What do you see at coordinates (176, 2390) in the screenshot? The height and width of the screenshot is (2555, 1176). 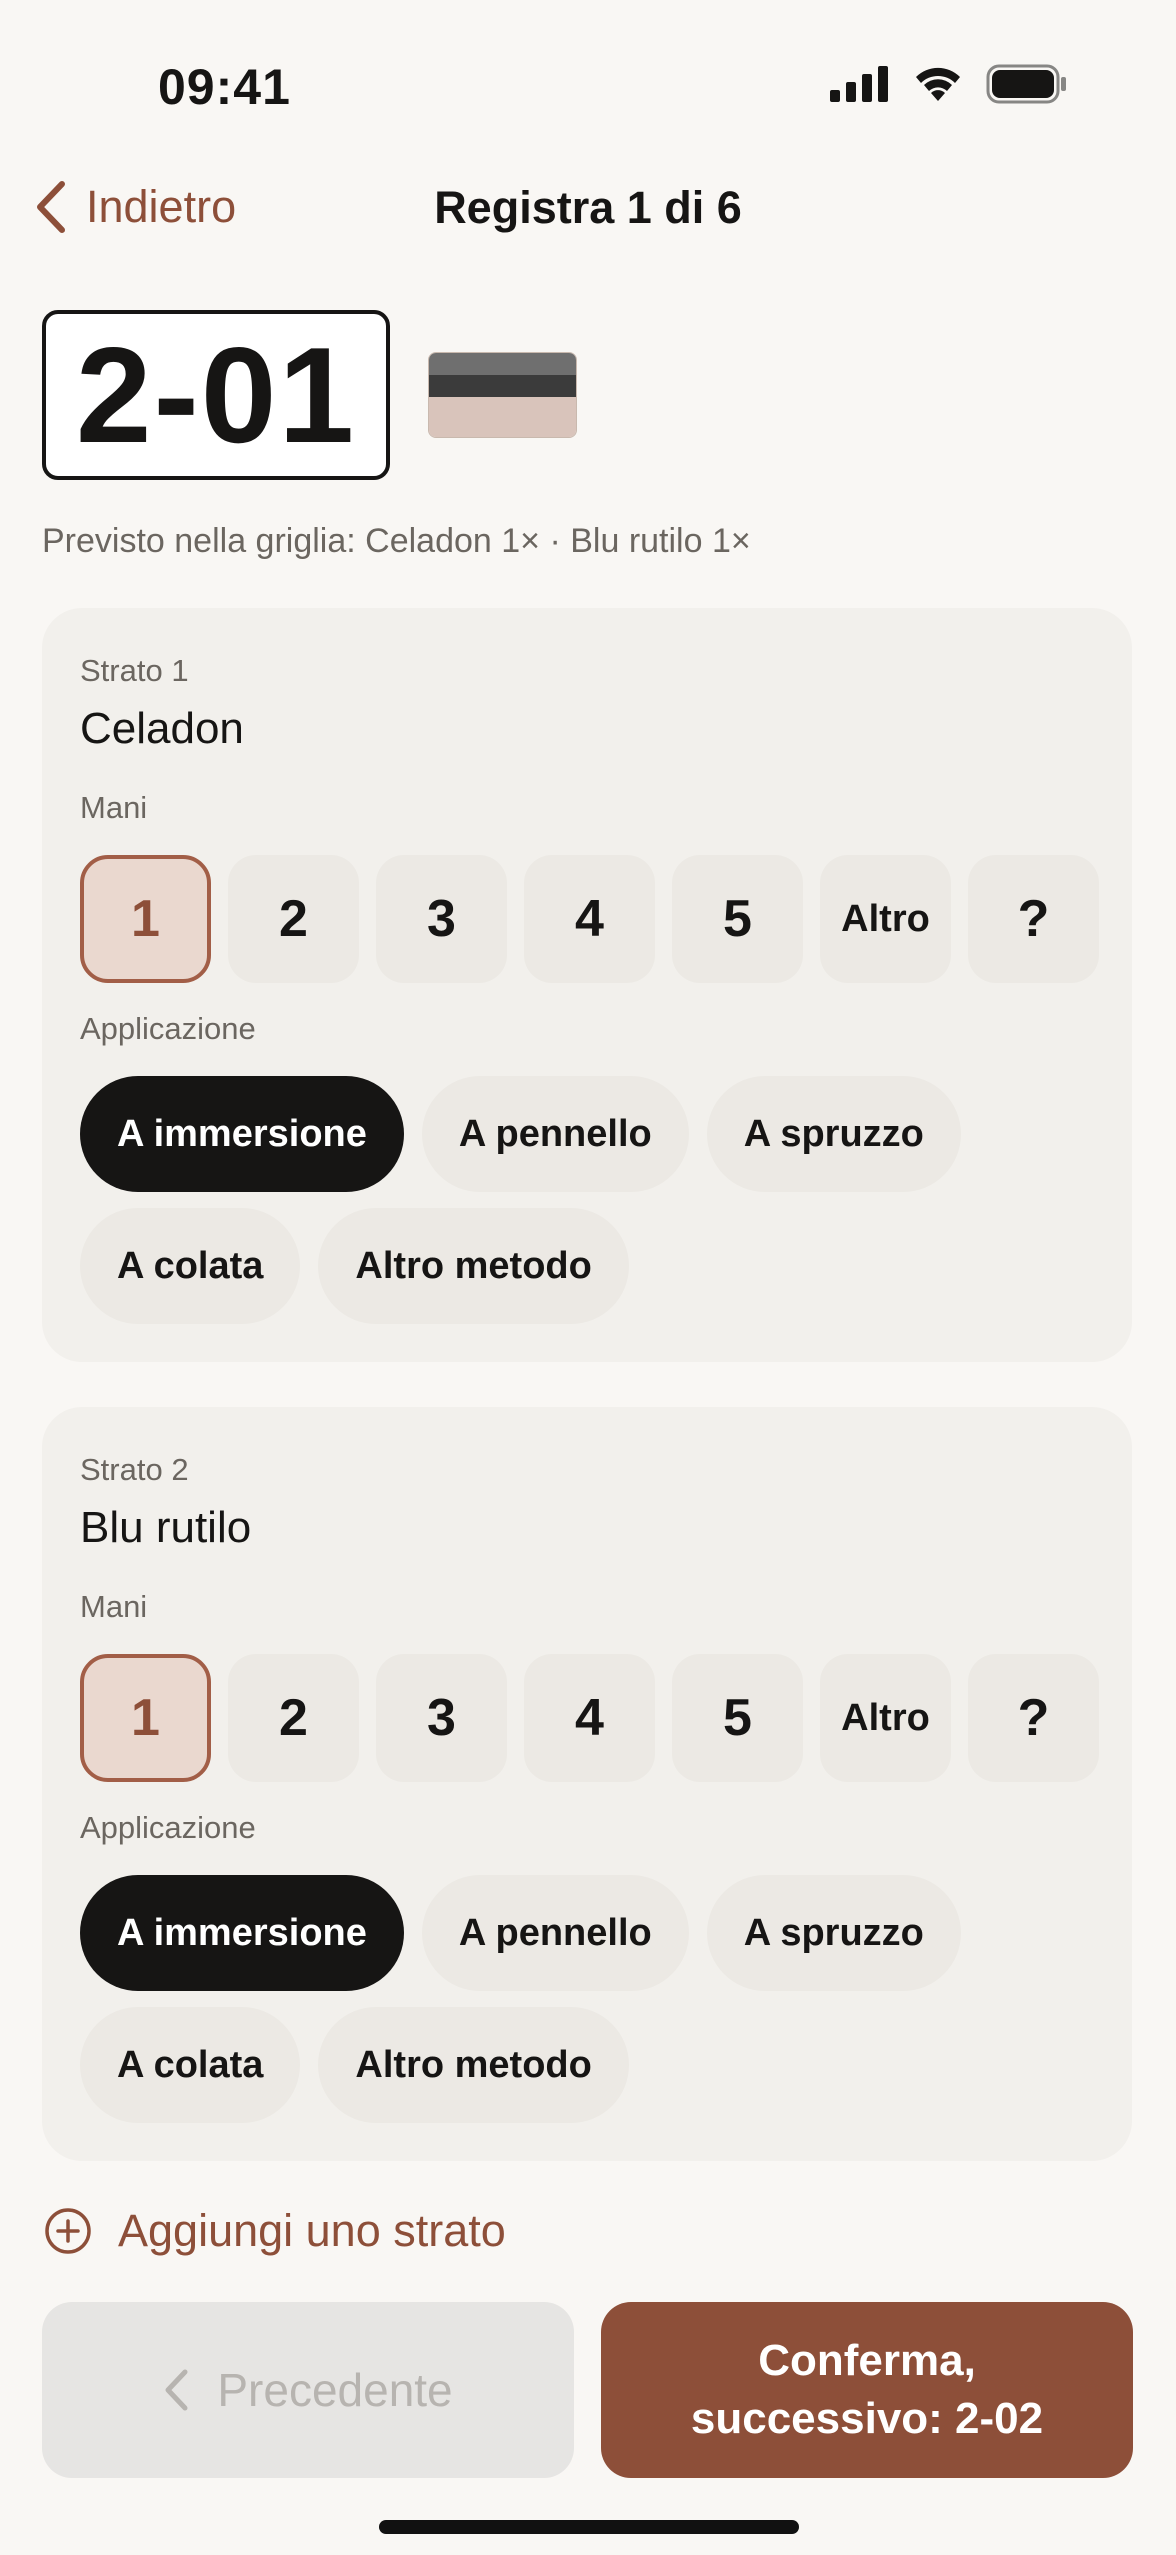 I see `chevron-left-icon` at bounding box center [176, 2390].